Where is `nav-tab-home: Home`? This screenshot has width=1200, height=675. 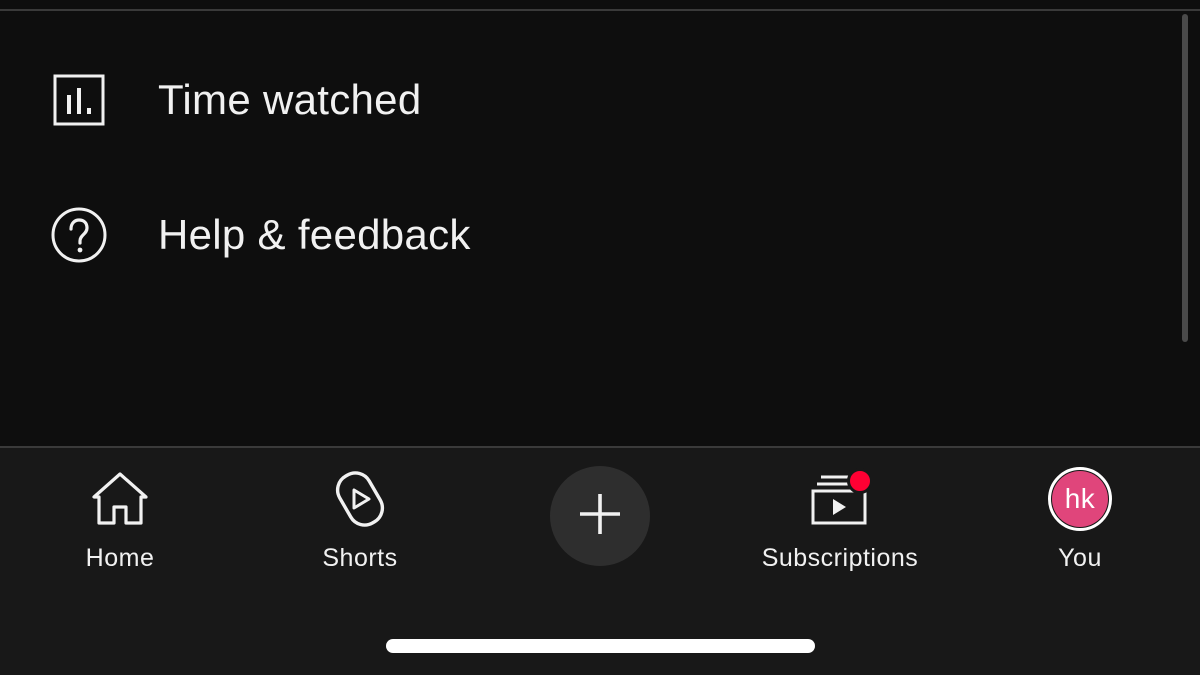
nav-tab-home: Home is located at coordinates (120, 524).